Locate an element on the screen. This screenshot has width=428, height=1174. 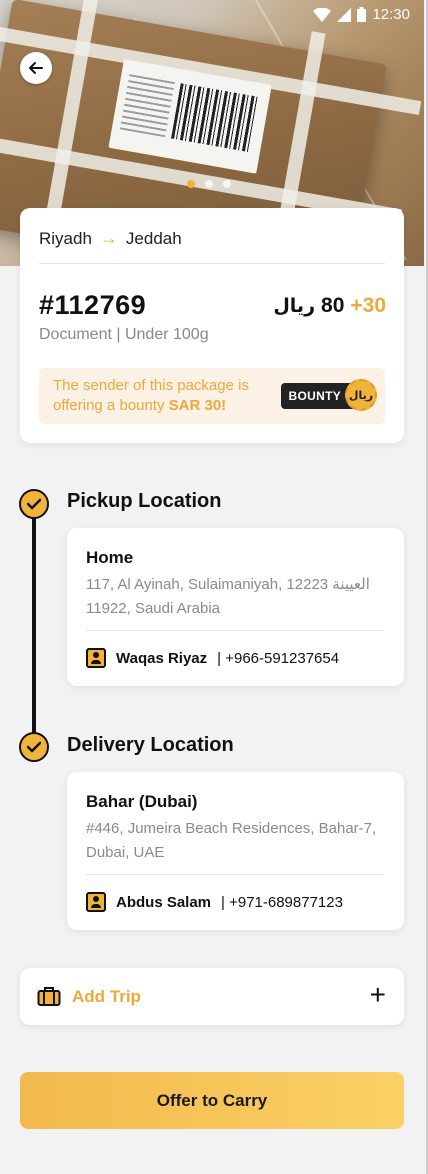
image-pager is located at coordinates (209, 184).